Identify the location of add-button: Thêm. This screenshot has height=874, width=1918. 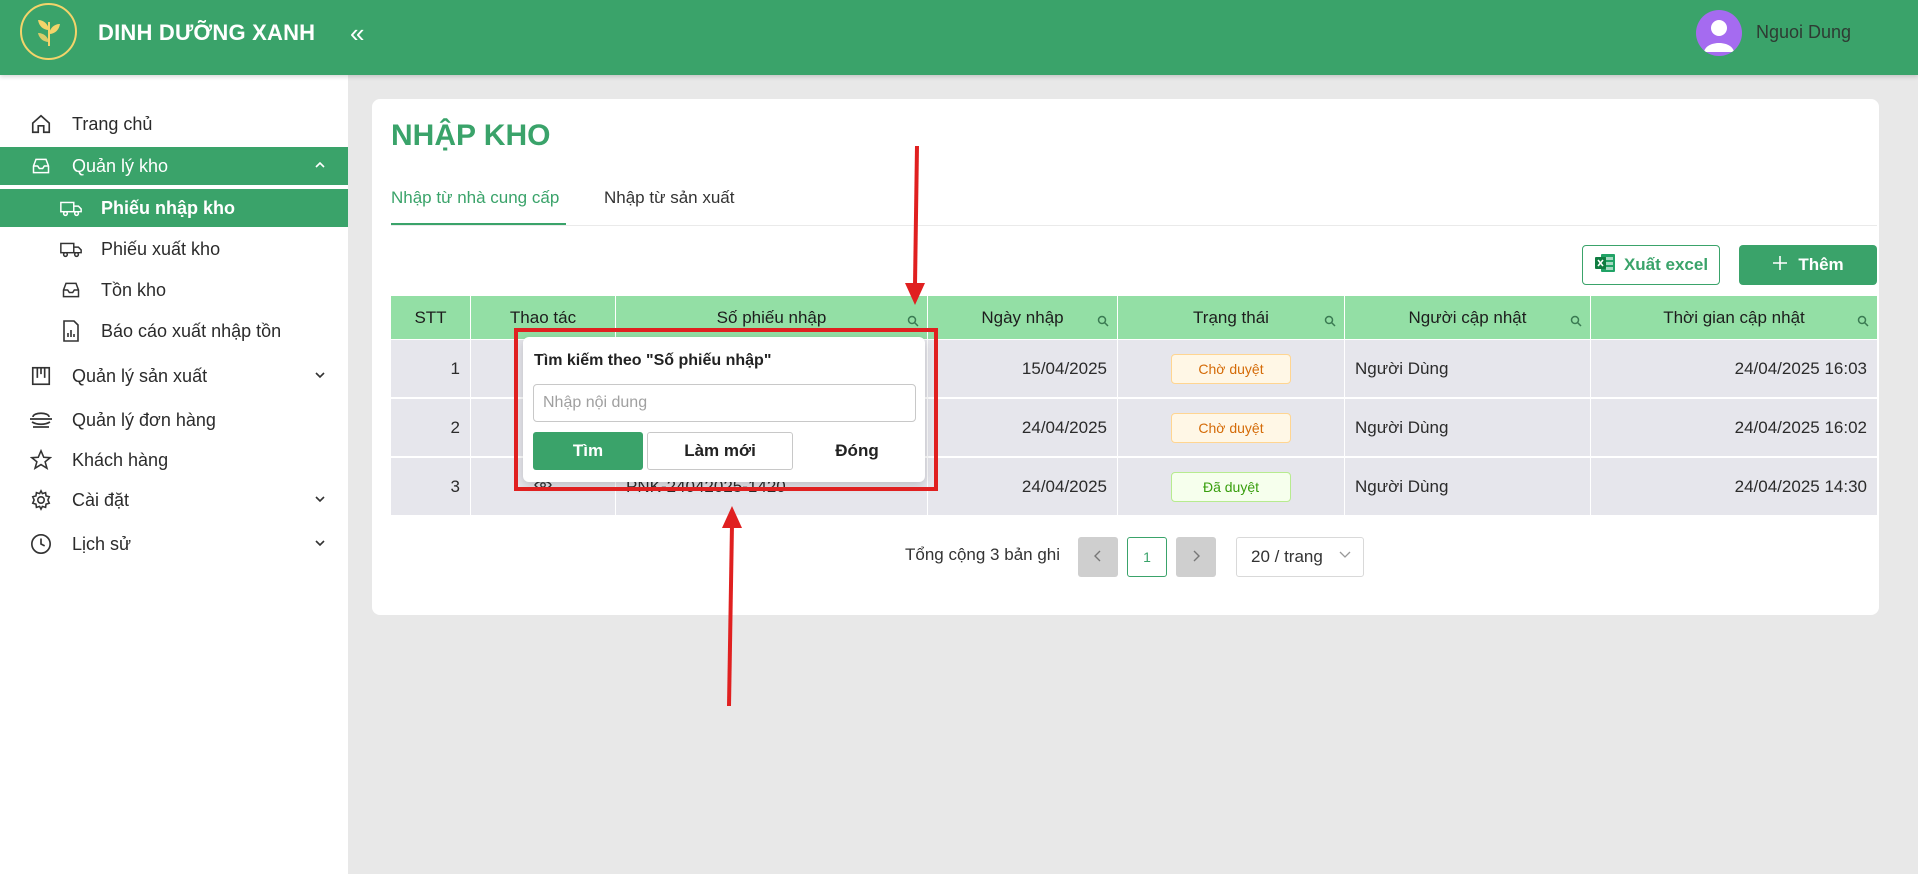
(1808, 265).